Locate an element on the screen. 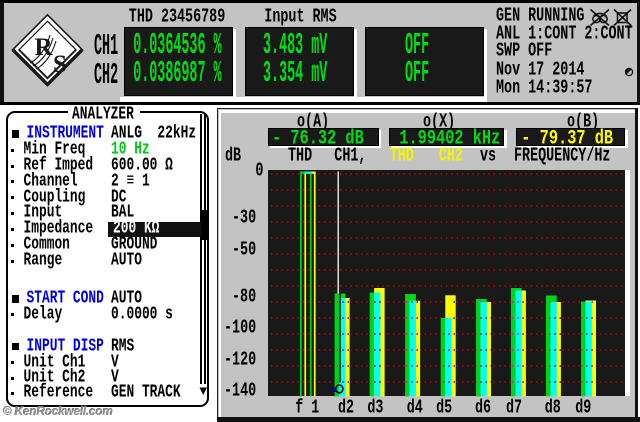 The height and width of the screenshot is (422, 640). svg-text: R is located at coordinates (44, 47).